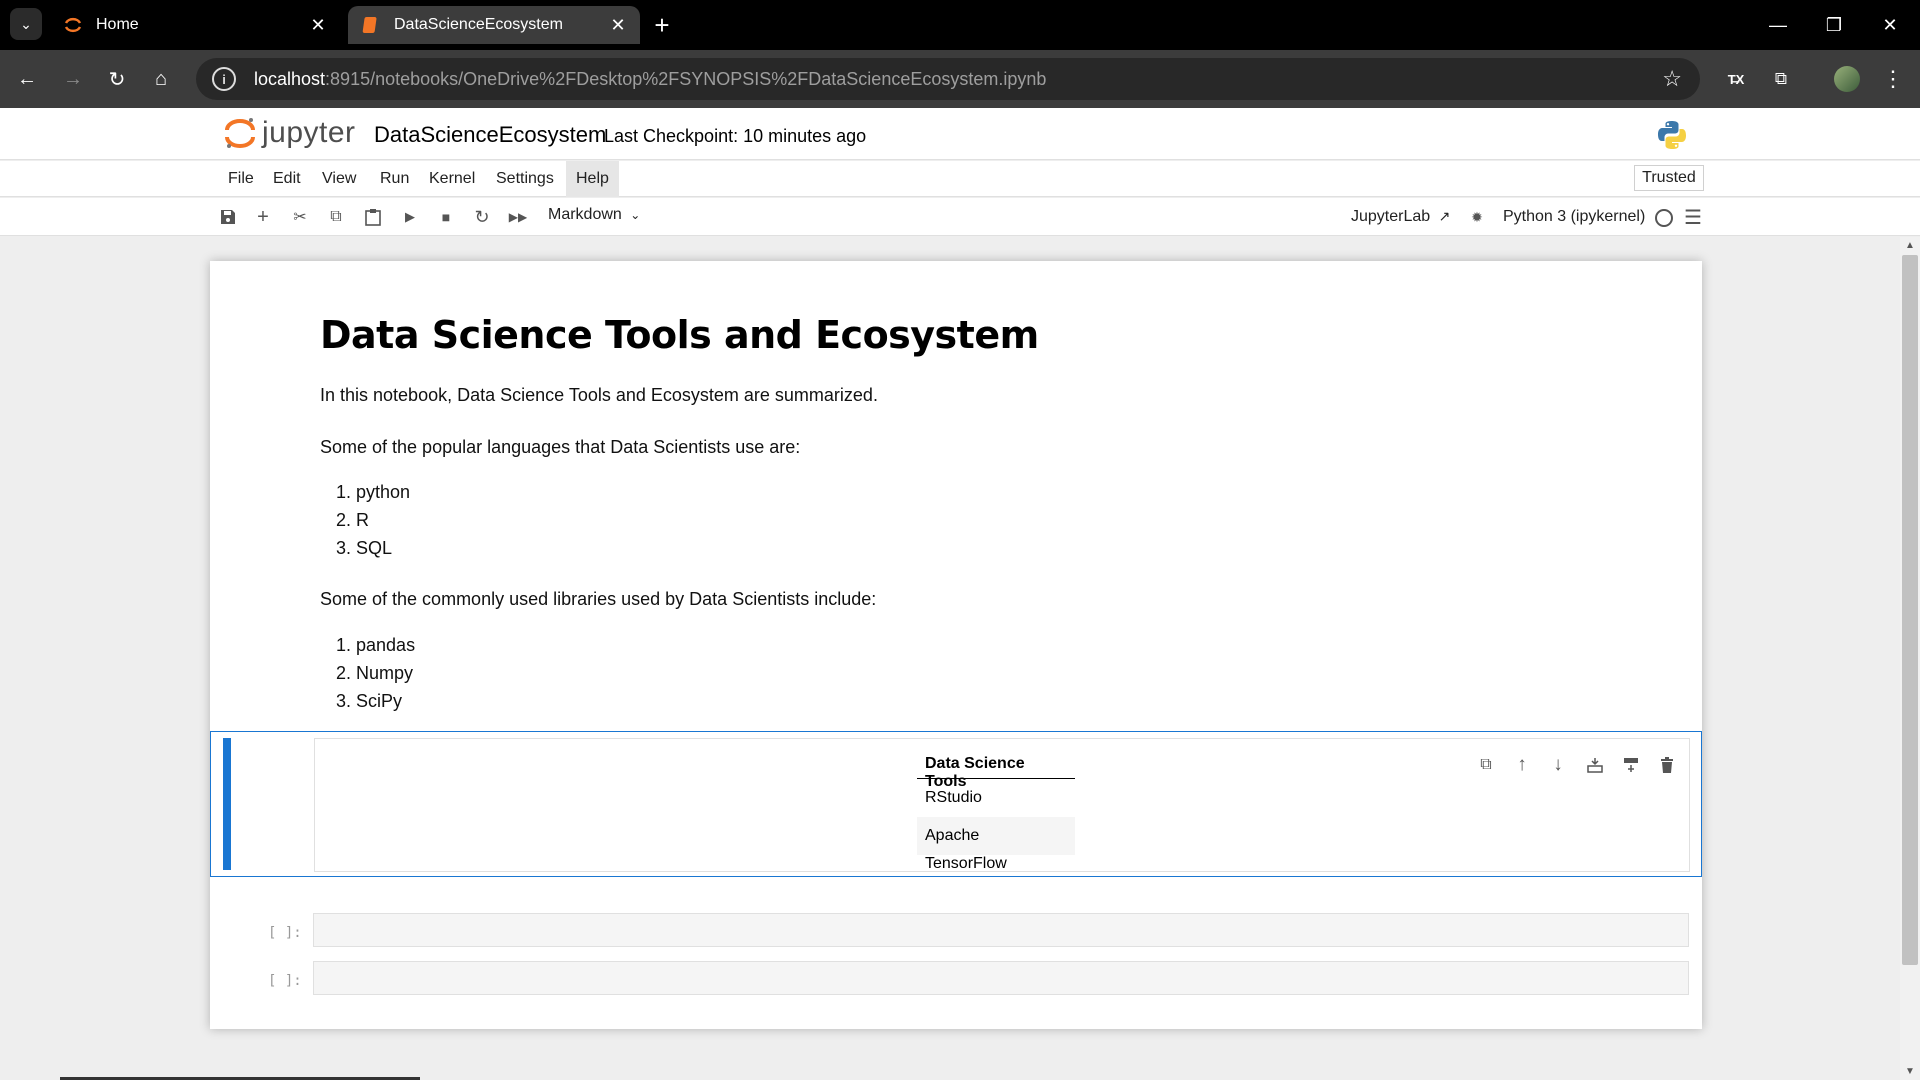  Describe the element at coordinates (1893, 79) in the screenshot. I see `browser-menu-icon: ⋮` at that location.